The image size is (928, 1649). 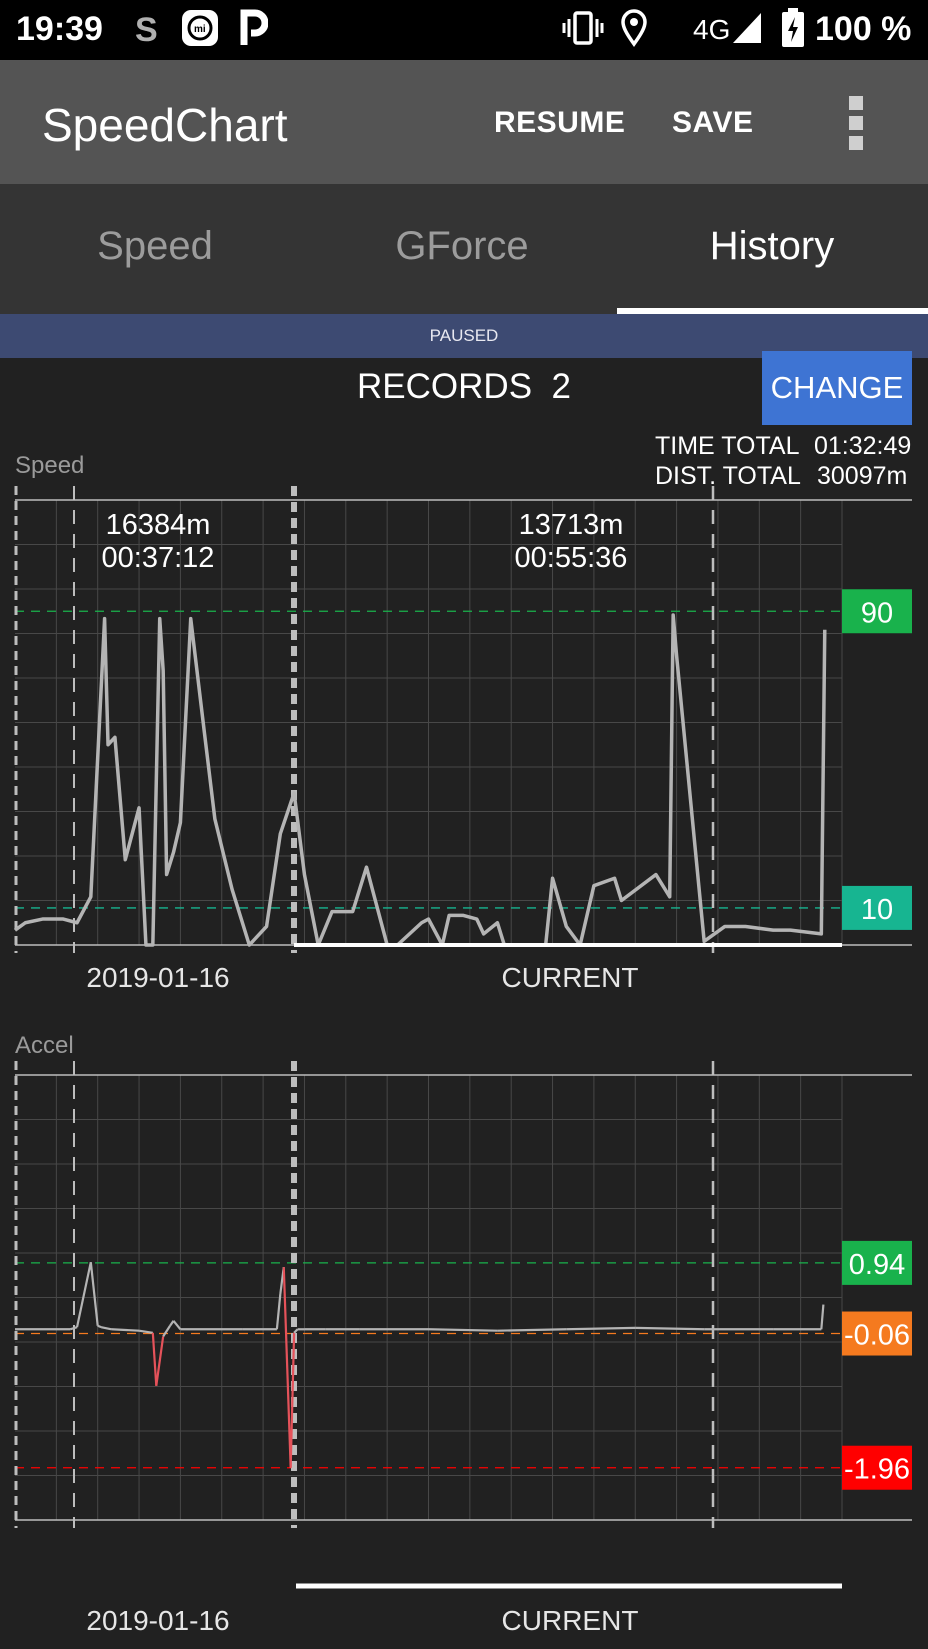 I want to click on tab-speed: Speed, so click(x=155, y=246).